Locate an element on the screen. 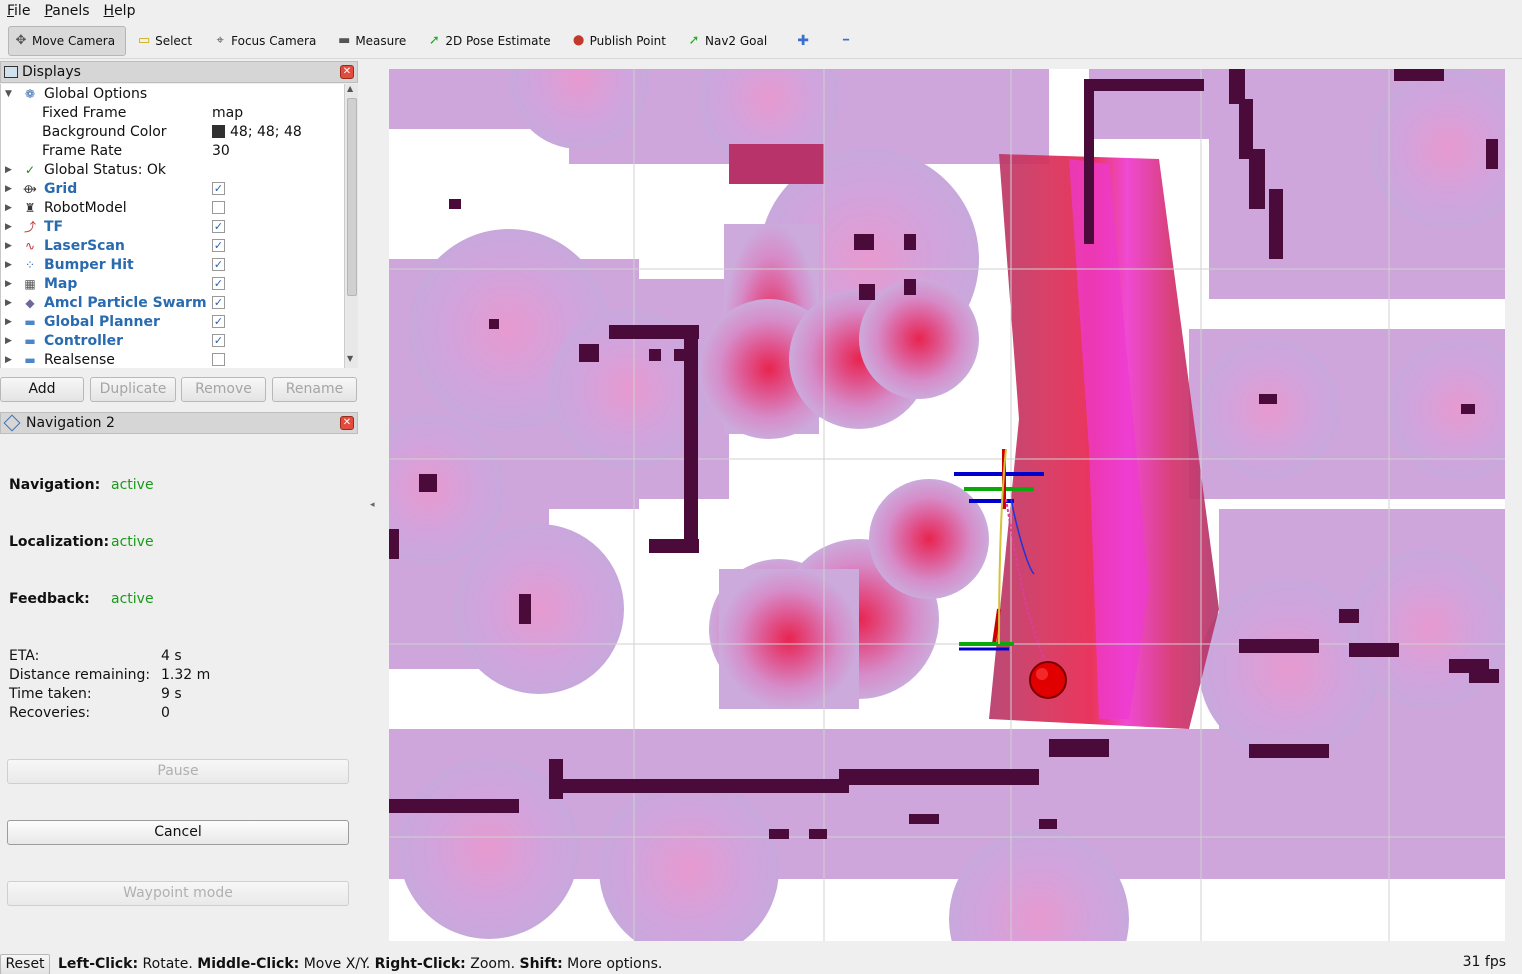 This screenshot has height=974, width=1522. displays-scrollbar: ▲ ▼ is located at coordinates (351, 226).